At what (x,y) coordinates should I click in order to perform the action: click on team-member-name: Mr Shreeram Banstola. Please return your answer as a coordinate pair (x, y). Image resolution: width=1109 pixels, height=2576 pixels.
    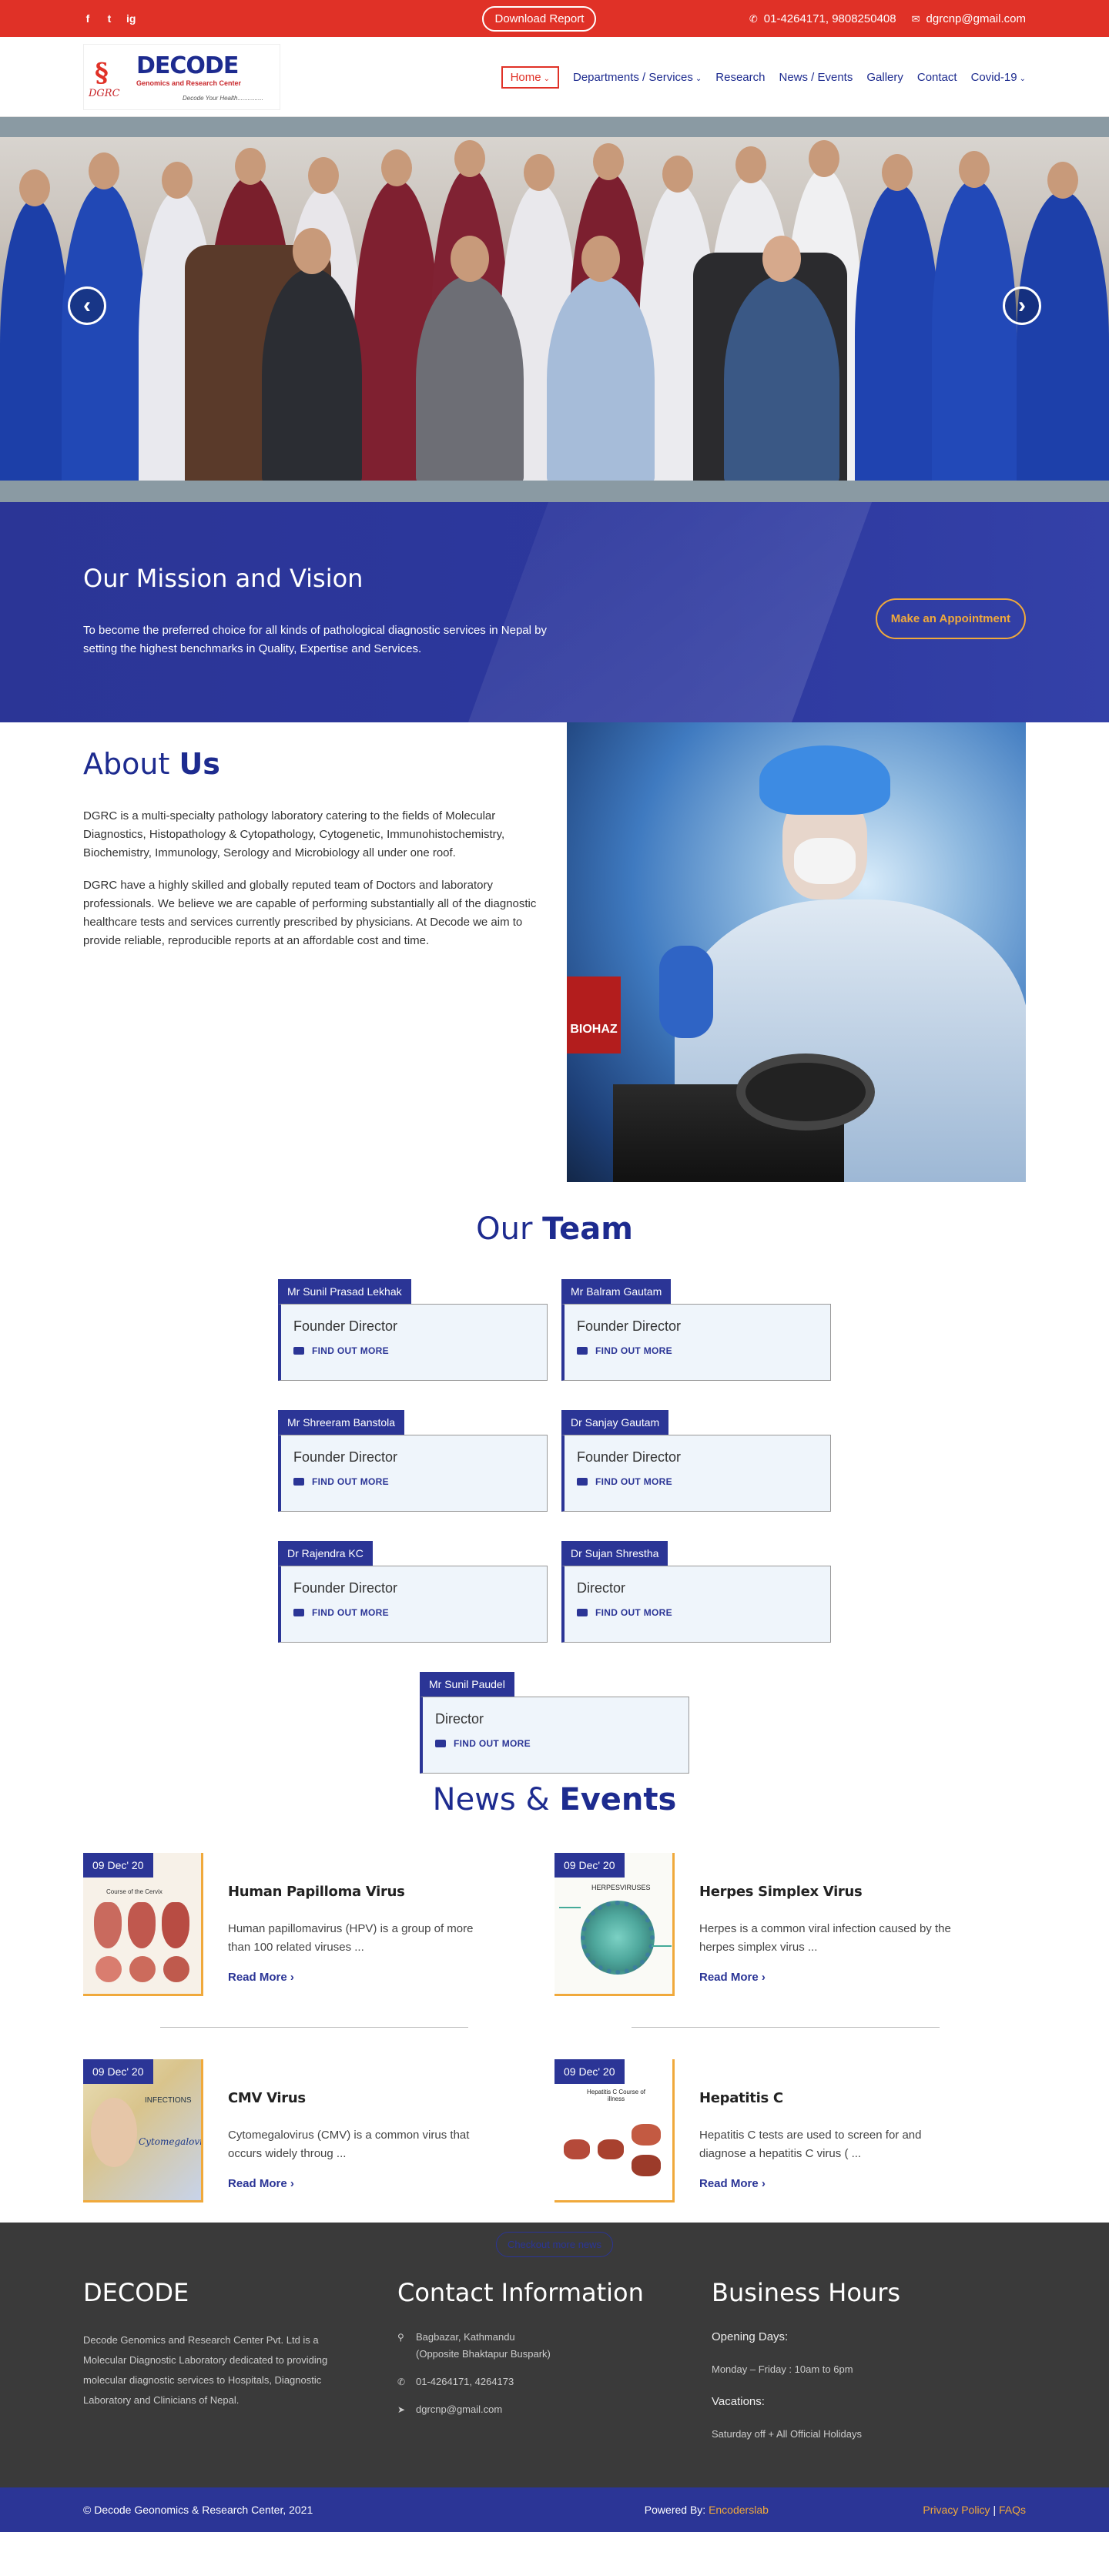
    Looking at the image, I should click on (341, 1423).